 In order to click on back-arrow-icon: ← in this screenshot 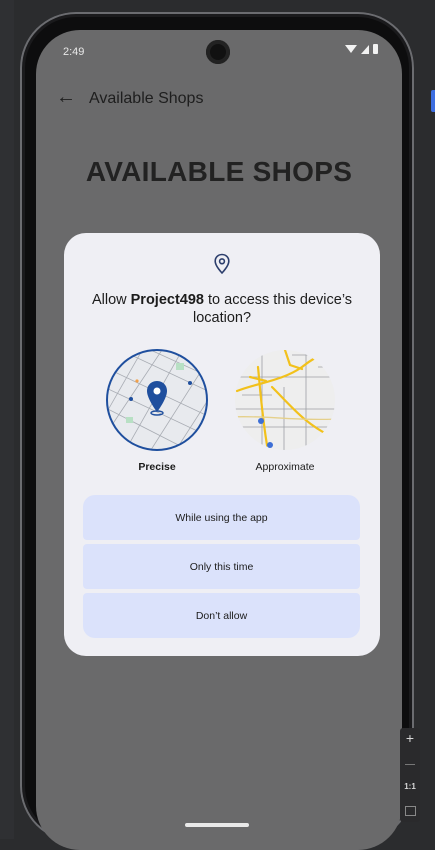, I will do `click(66, 97)`.